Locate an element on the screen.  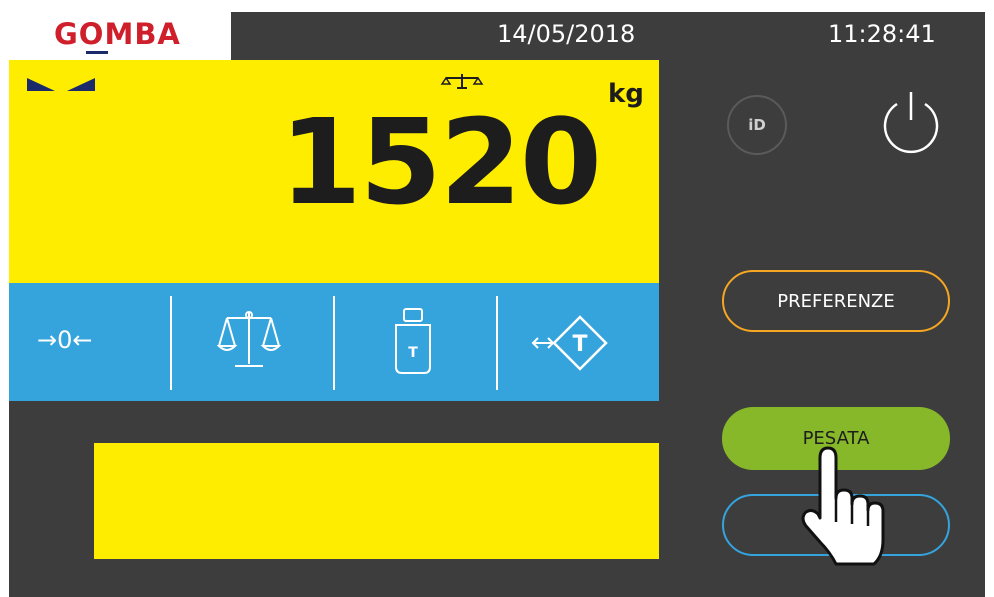
weight-value: 1520 is located at coordinates (440, 162).